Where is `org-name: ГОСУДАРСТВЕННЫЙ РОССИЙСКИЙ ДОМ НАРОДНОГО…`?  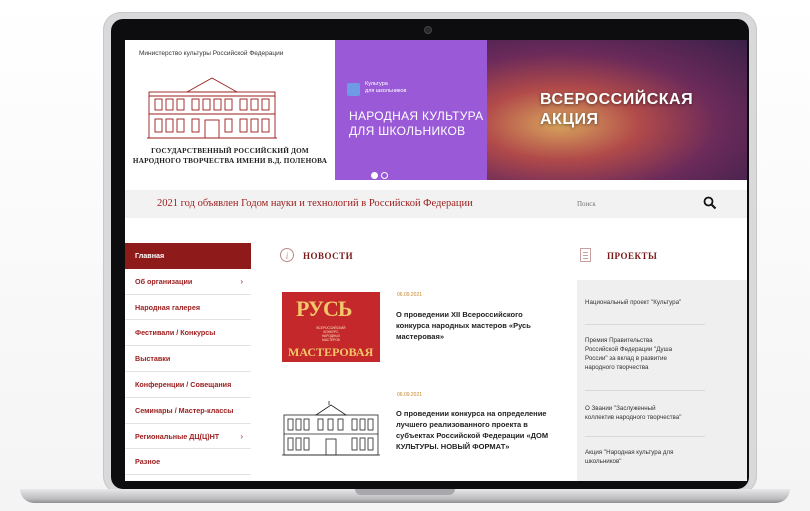 org-name: ГОСУДАРСТВЕННЫЙ РОССИЙСКИЙ ДОМ НАРОДНОГО… is located at coordinates (230, 156).